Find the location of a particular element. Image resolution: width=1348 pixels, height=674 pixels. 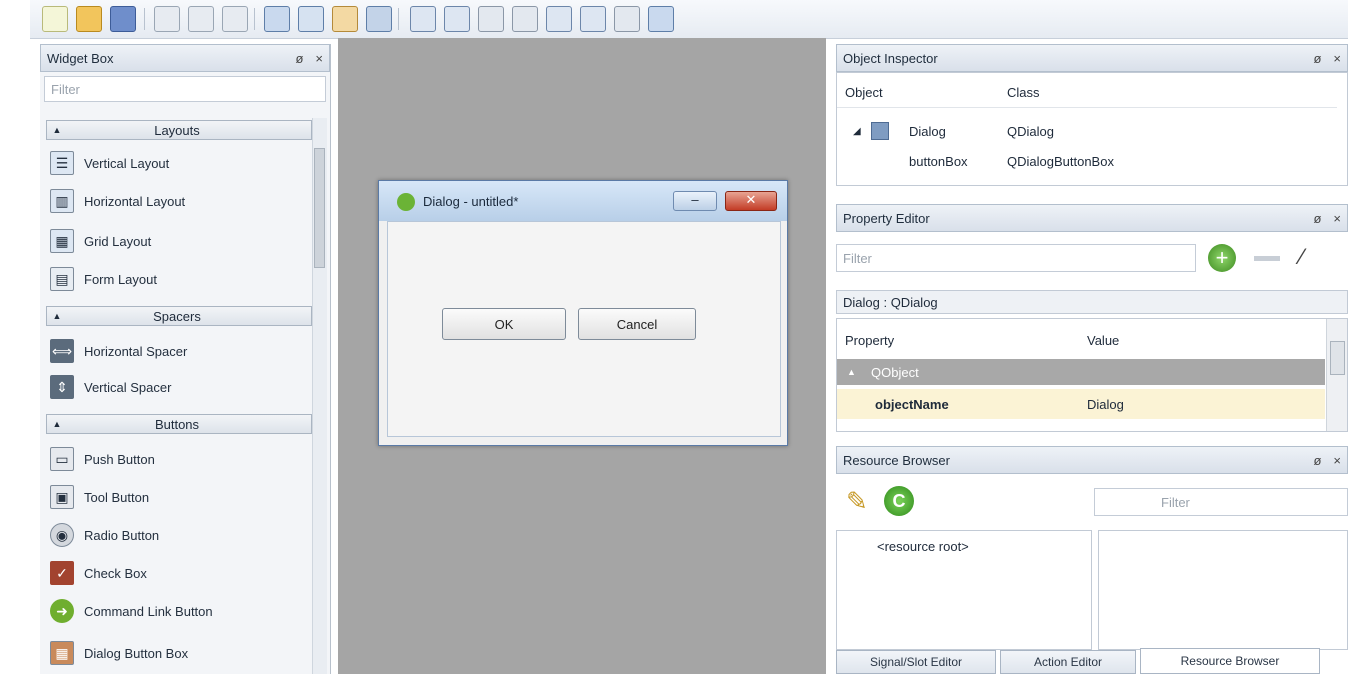

save-icon is located at coordinates (123, 19).